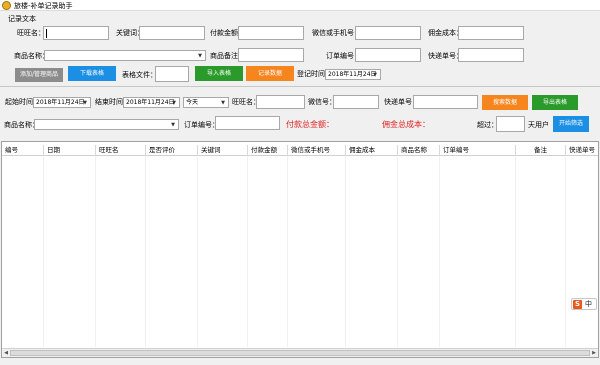  What do you see at coordinates (487, 125) in the screenshot?
I see `over-label: 超过：` at bounding box center [487, 125].